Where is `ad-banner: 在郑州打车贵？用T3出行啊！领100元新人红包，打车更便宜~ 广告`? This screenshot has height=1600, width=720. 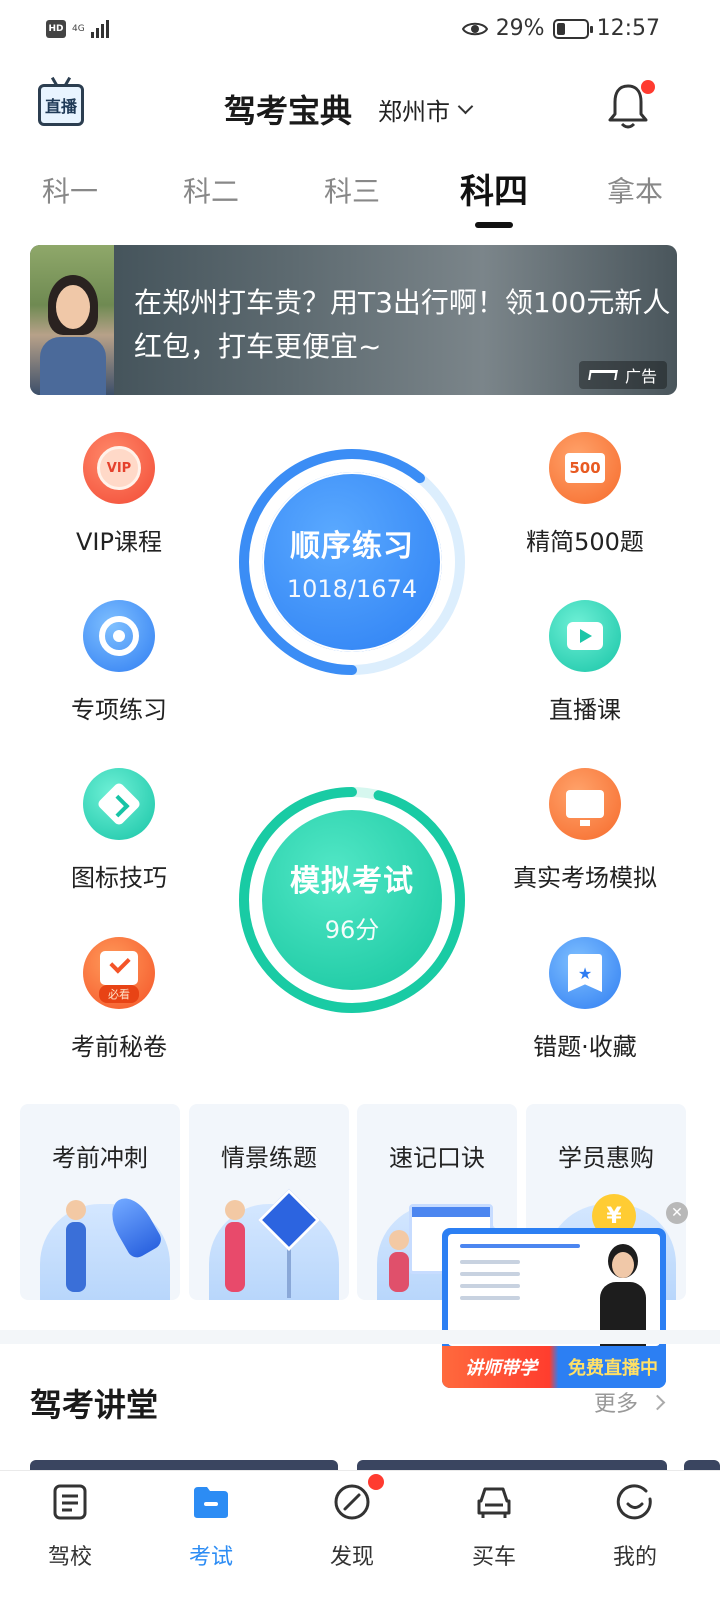
ad-banner: 在郑州打车贵？用T3出行啊！领100元新人红包，打车更便宜~ 广告 is located at coordinates (353, 320).